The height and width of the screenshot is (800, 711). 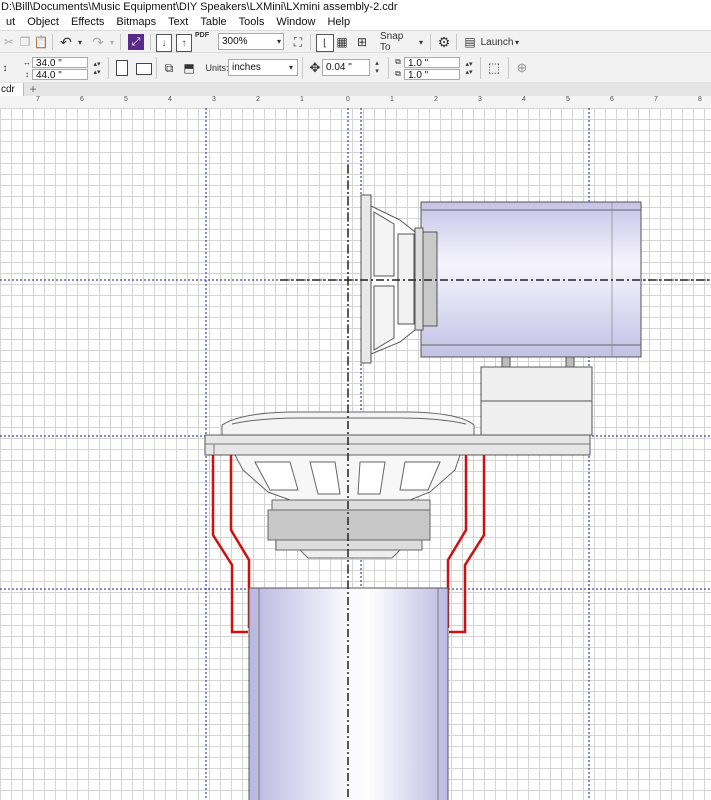 What do you see at coordinates (178, 22) in the screenshot?
I see `menu-text: Text` at bounding box center [178, 22].